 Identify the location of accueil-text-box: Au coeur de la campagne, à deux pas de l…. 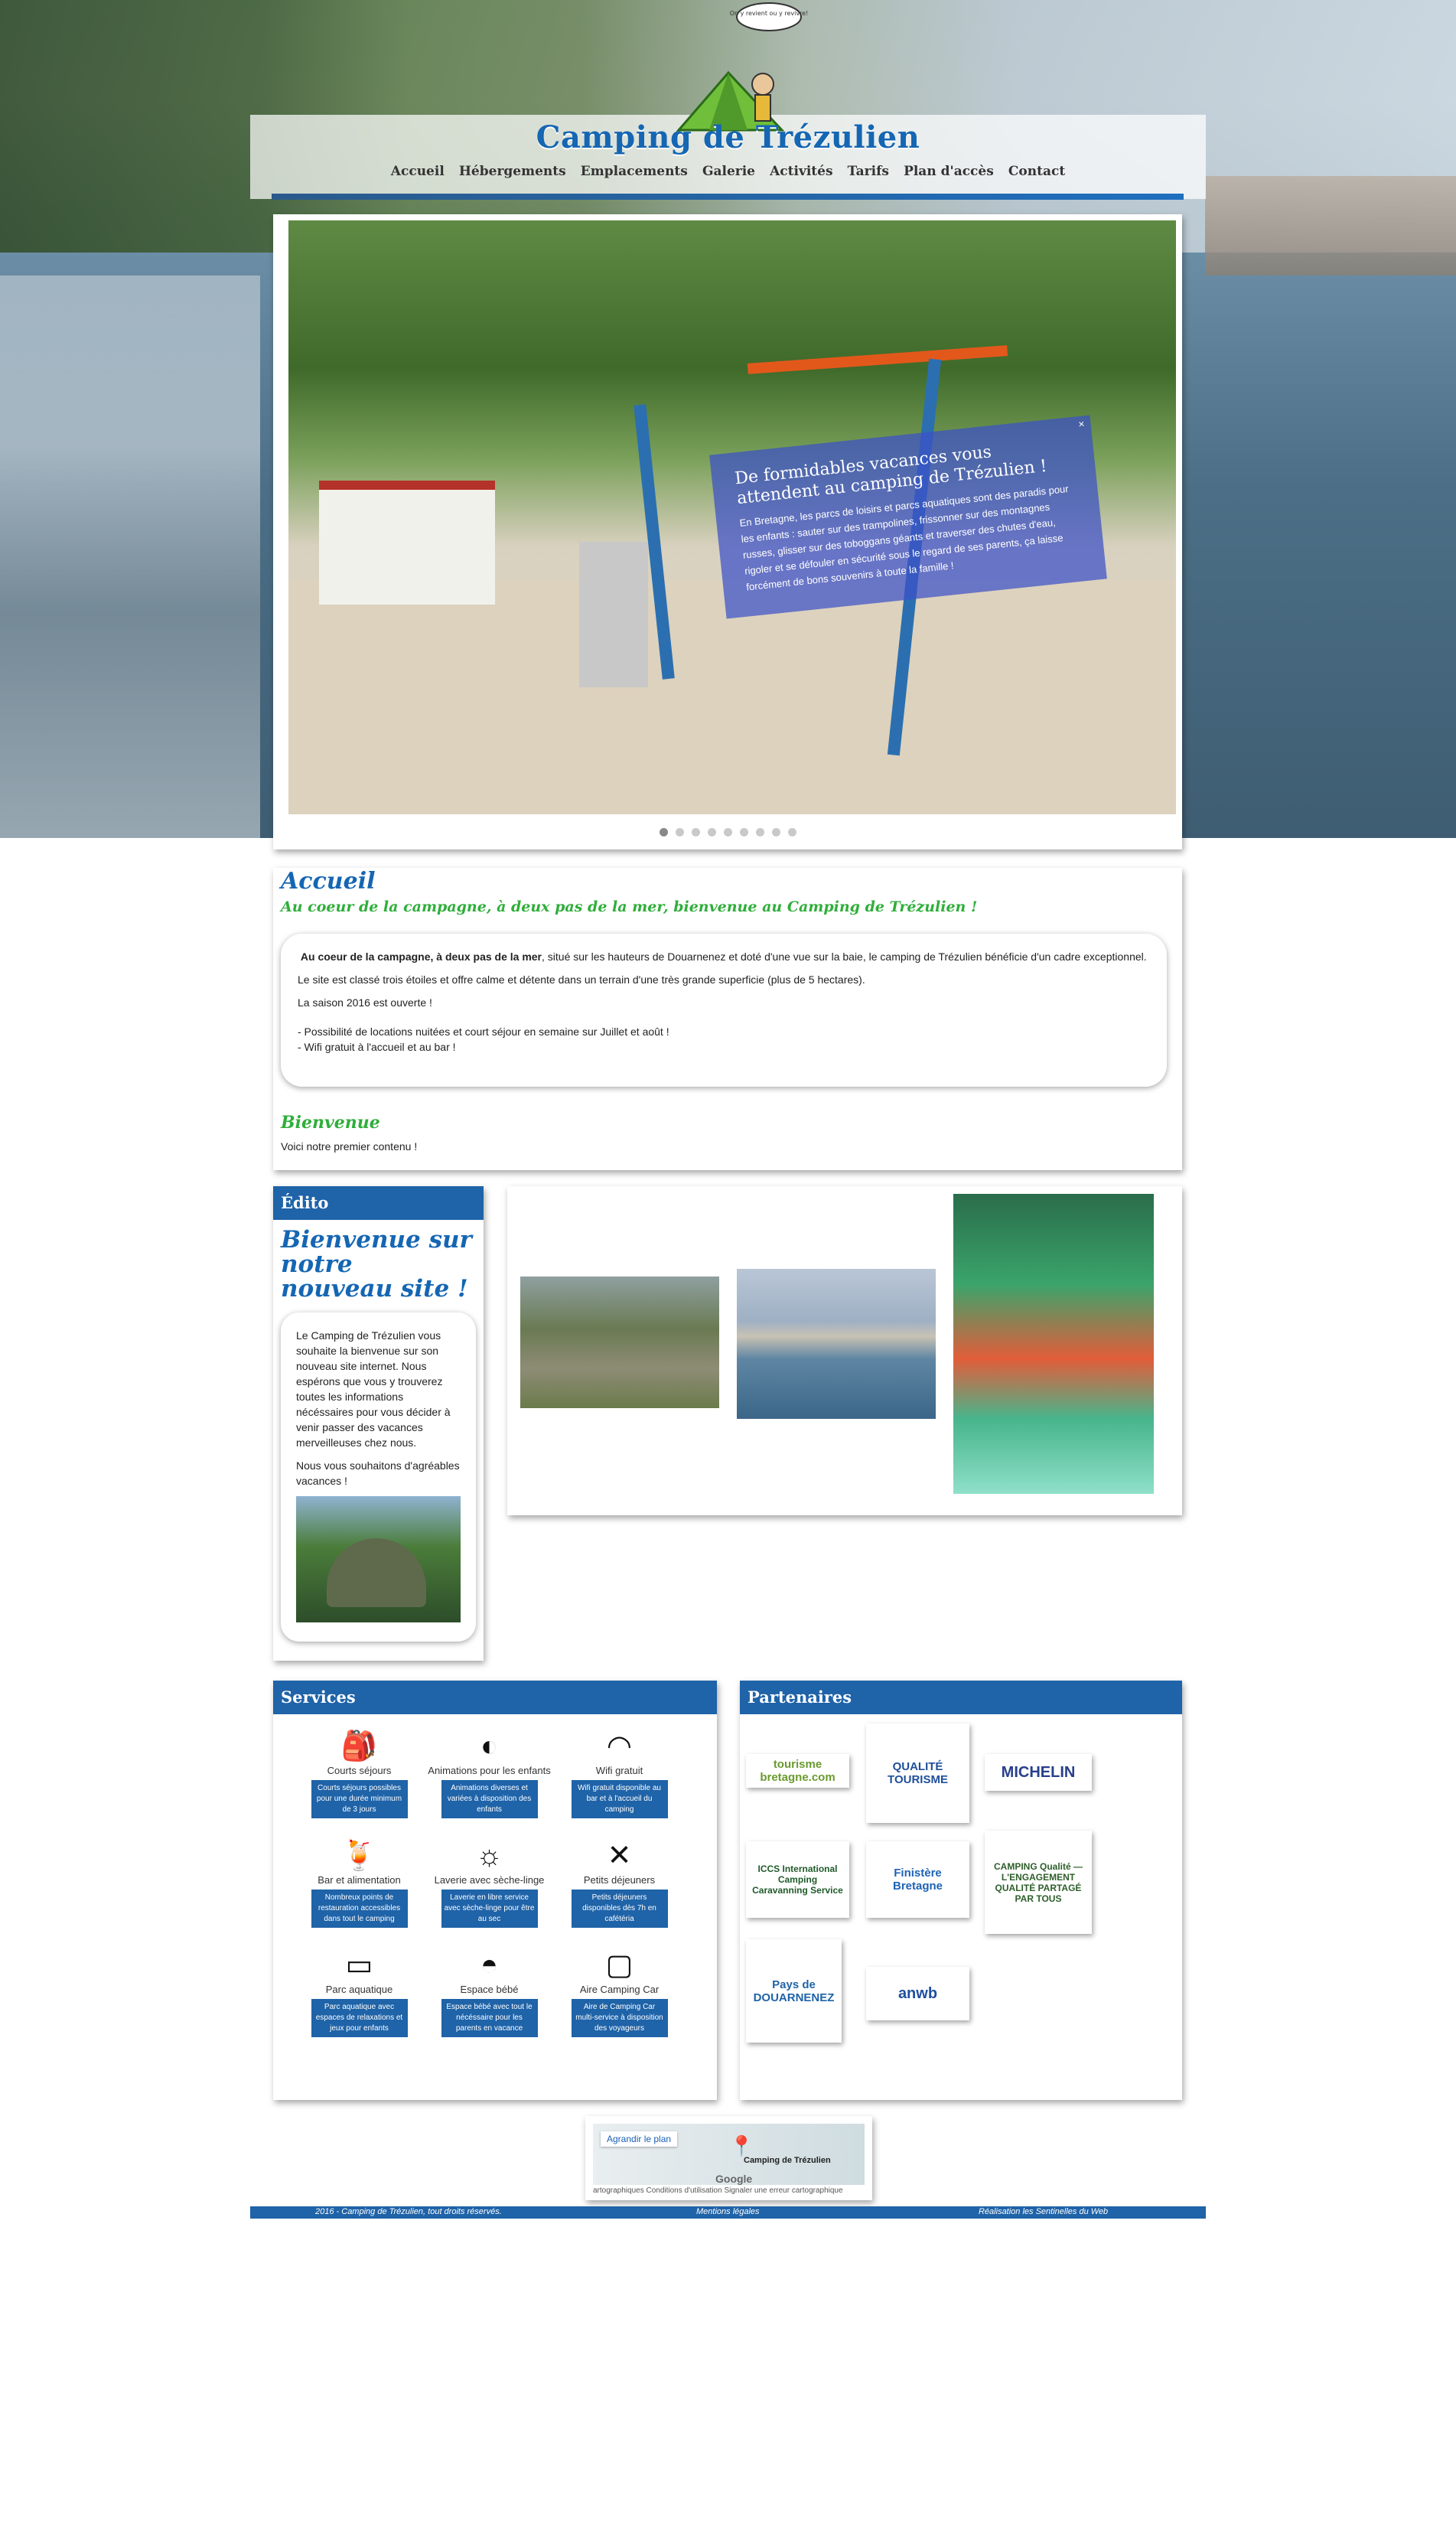
(724, 1011).